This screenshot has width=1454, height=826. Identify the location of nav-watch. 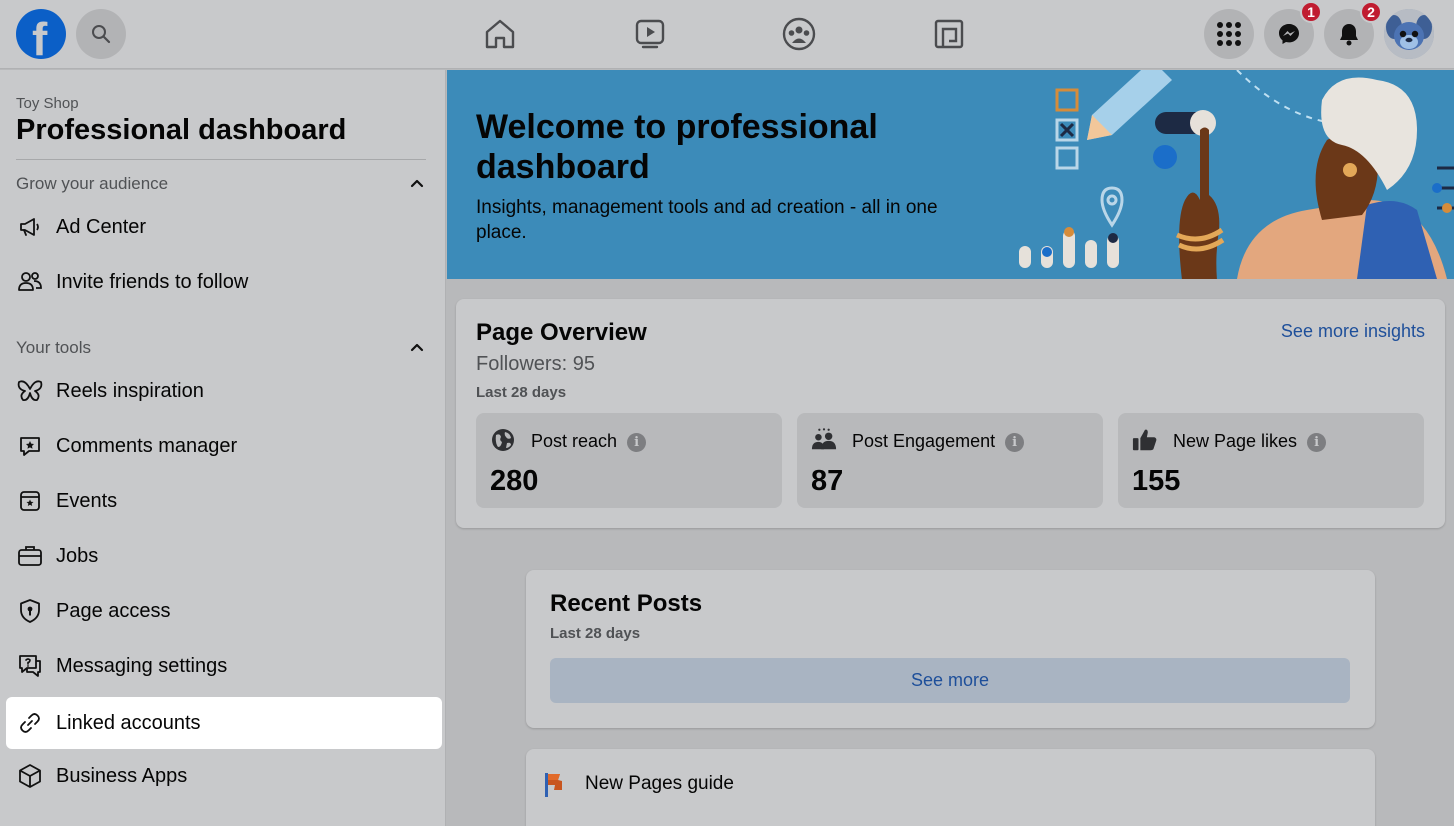
(650, 34).